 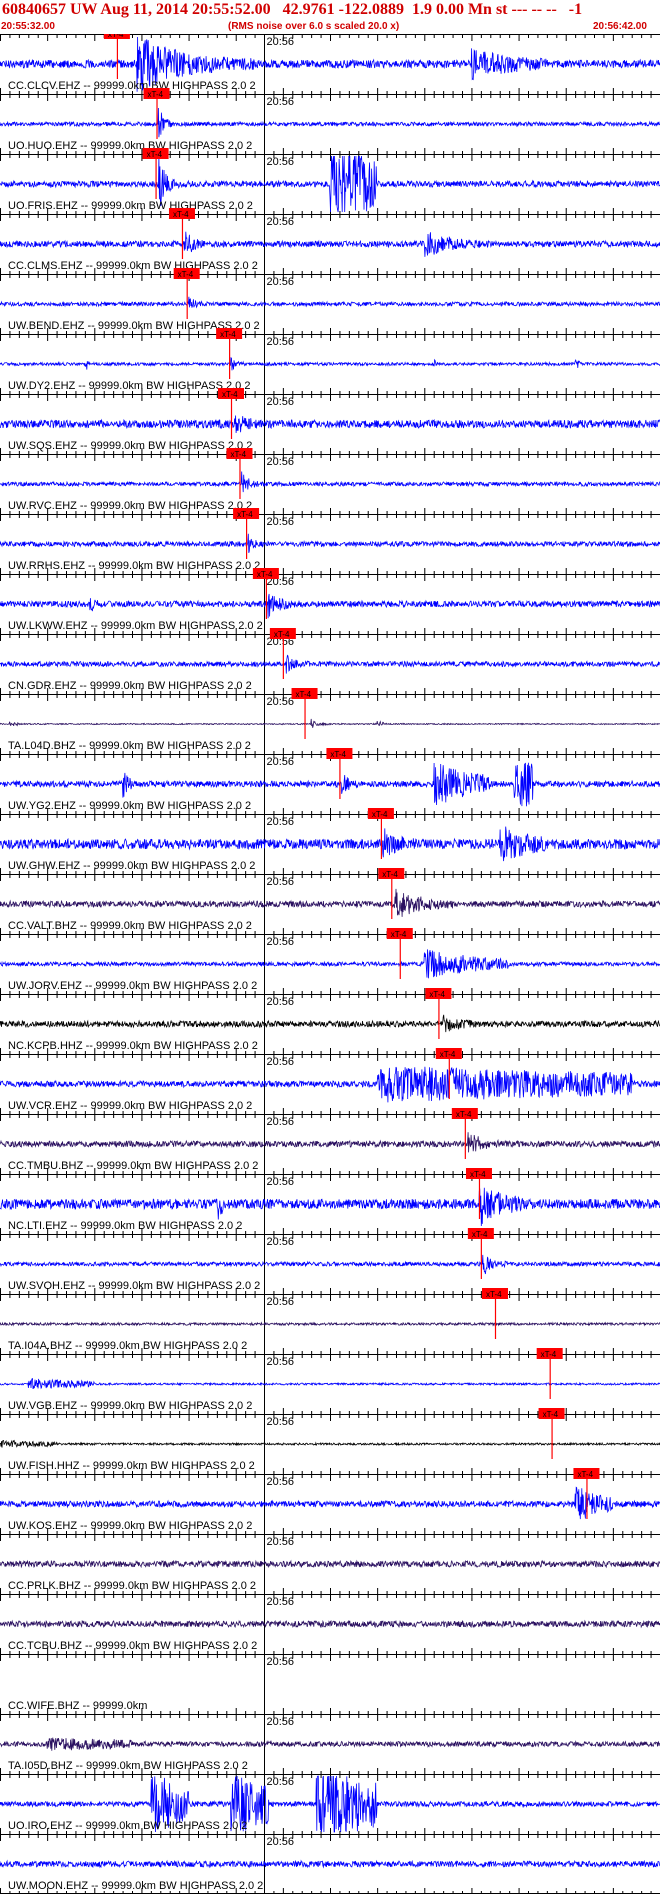 What do you see at coordinates (330, 1684) in the screenshot?
I see `trace-row: 20:56 CC.WIFE.BHZ -- 99999.0km` at bounding box center [330, 1684].